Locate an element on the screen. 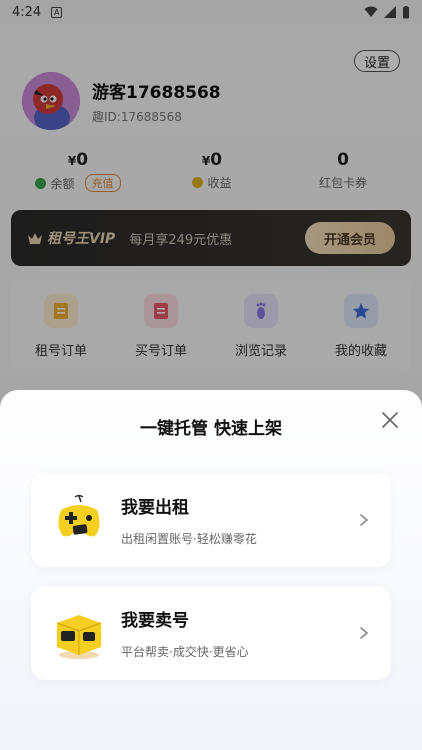 The height and width of the screenshot is (750, 422). close-icon is located at coordinates (390, 420).